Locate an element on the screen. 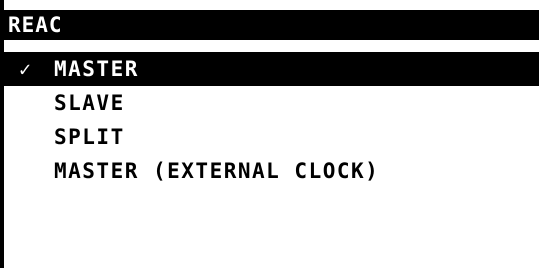 The width and height of the screenshot is (539, 268). menu-item-master-external-clock: MASTER (EXTERNAL CLOCK) is located at coordinates (269, 171).